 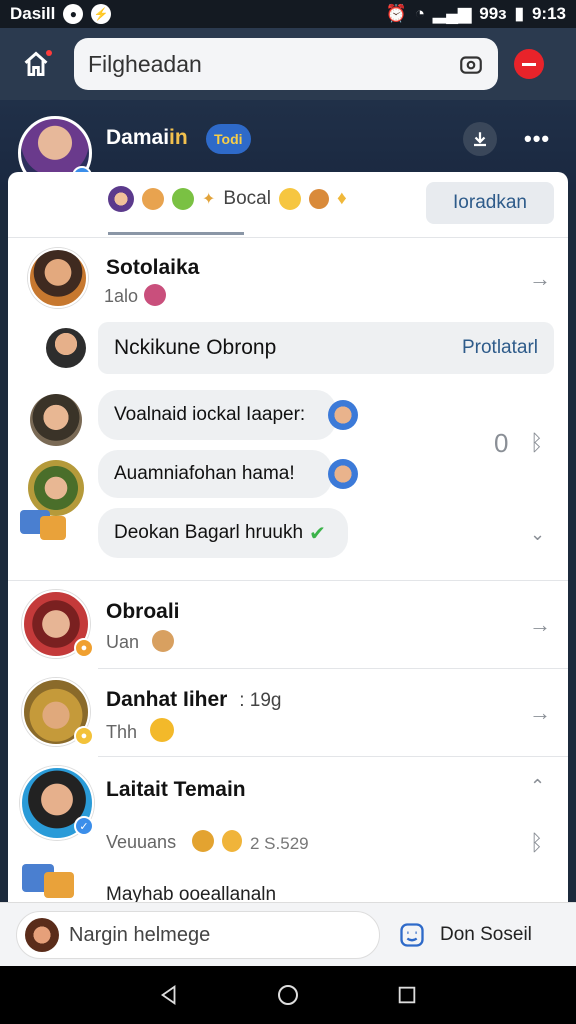 I want to click on verified-icon: ✓, so click(x=84, y=826).